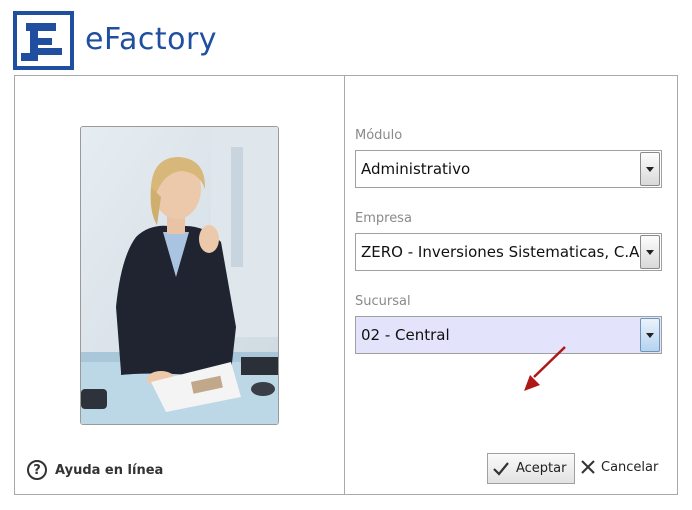  I want to click on help-label: Ayuda en línea, so click(109, 470).